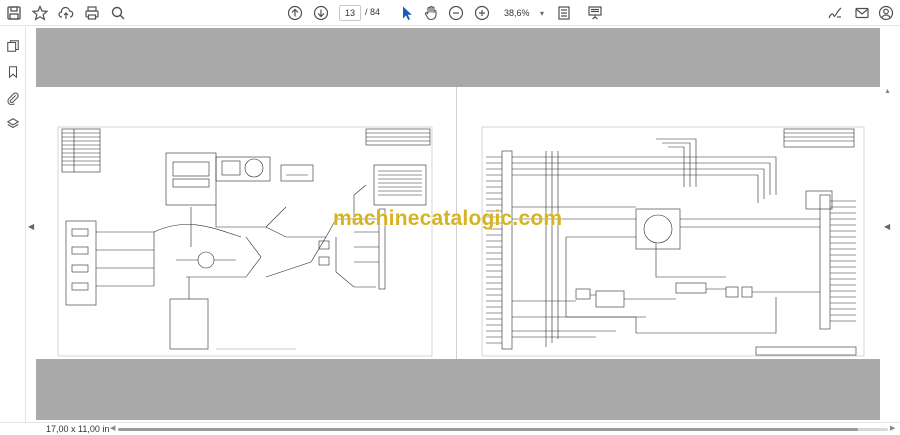 The image size is (900, 435). I want to click on layers-icon, so click(13, 124).